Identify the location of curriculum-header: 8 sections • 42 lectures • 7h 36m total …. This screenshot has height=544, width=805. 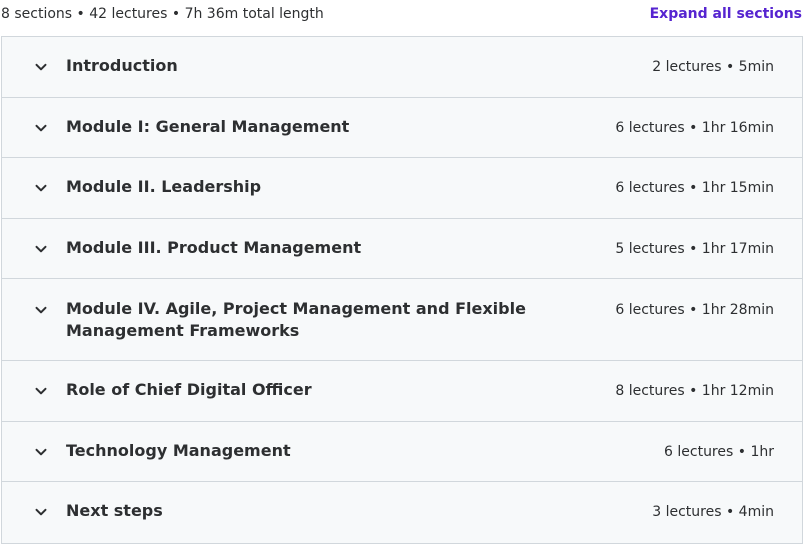
(402, 15).